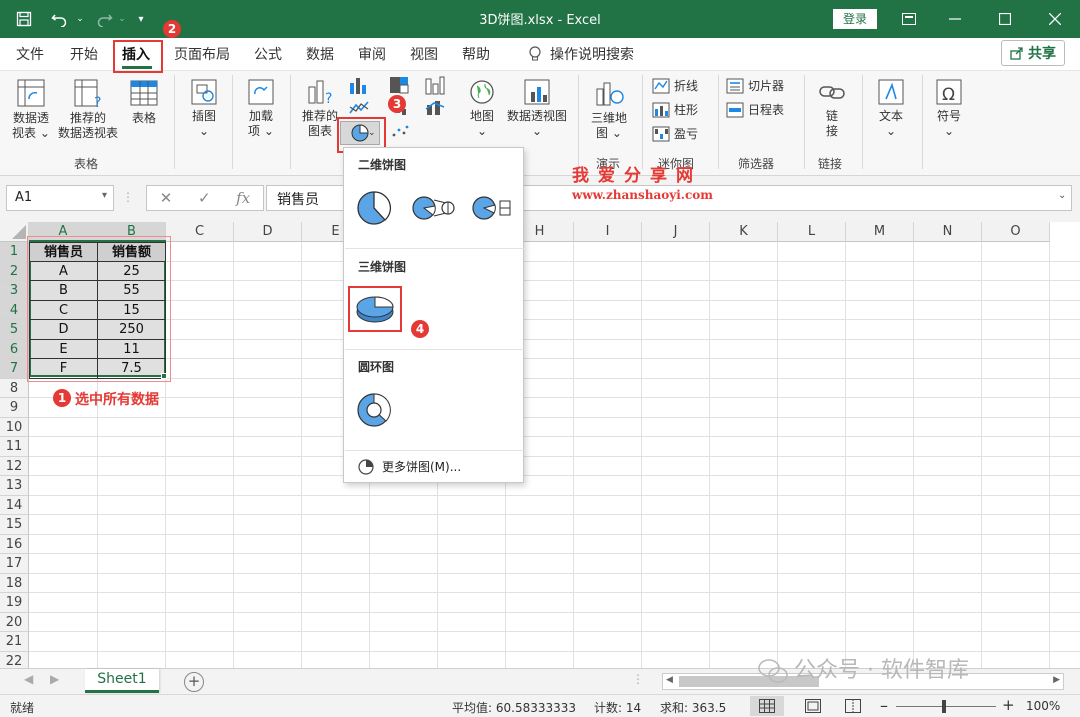  Describe the element at coordinates (14, 525) in the screenshot. I see `row-header-15: 15` at that location.